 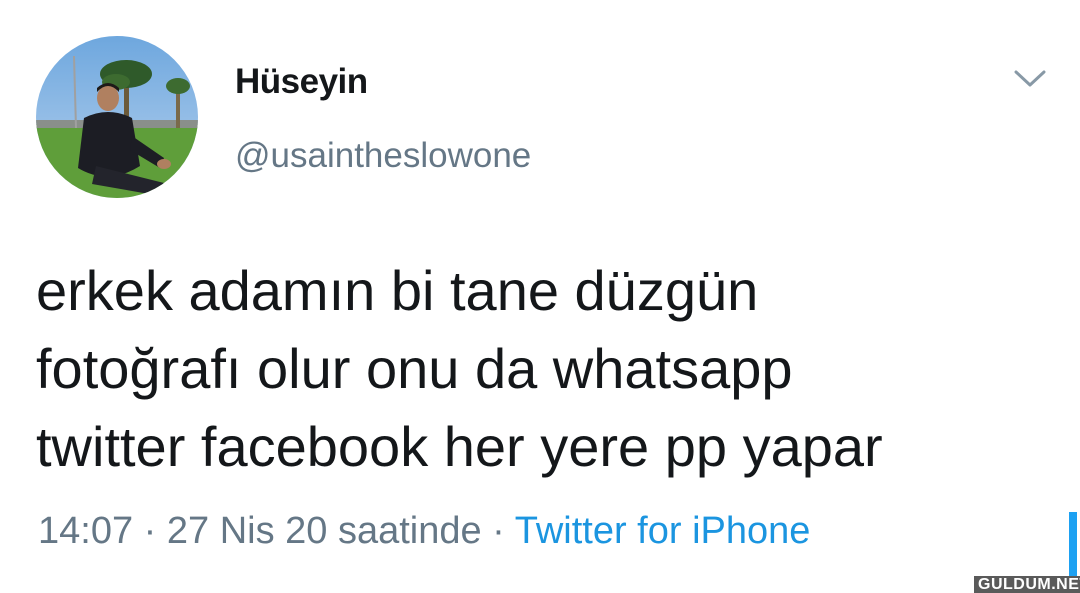 I want to click on tweet-source-link: Twitter for iPhone, so click(x=663, y=531).